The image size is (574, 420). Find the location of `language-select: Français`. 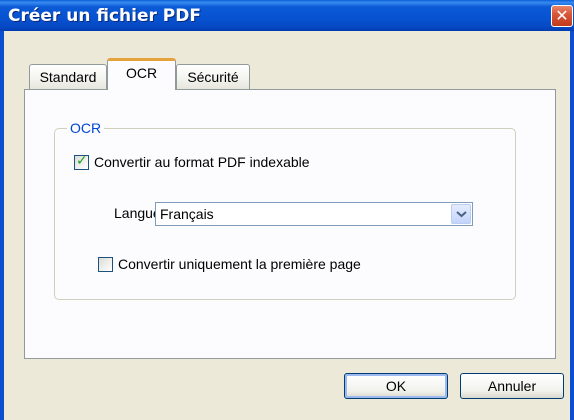

language-select: Français is located at coordinates (314, 214).